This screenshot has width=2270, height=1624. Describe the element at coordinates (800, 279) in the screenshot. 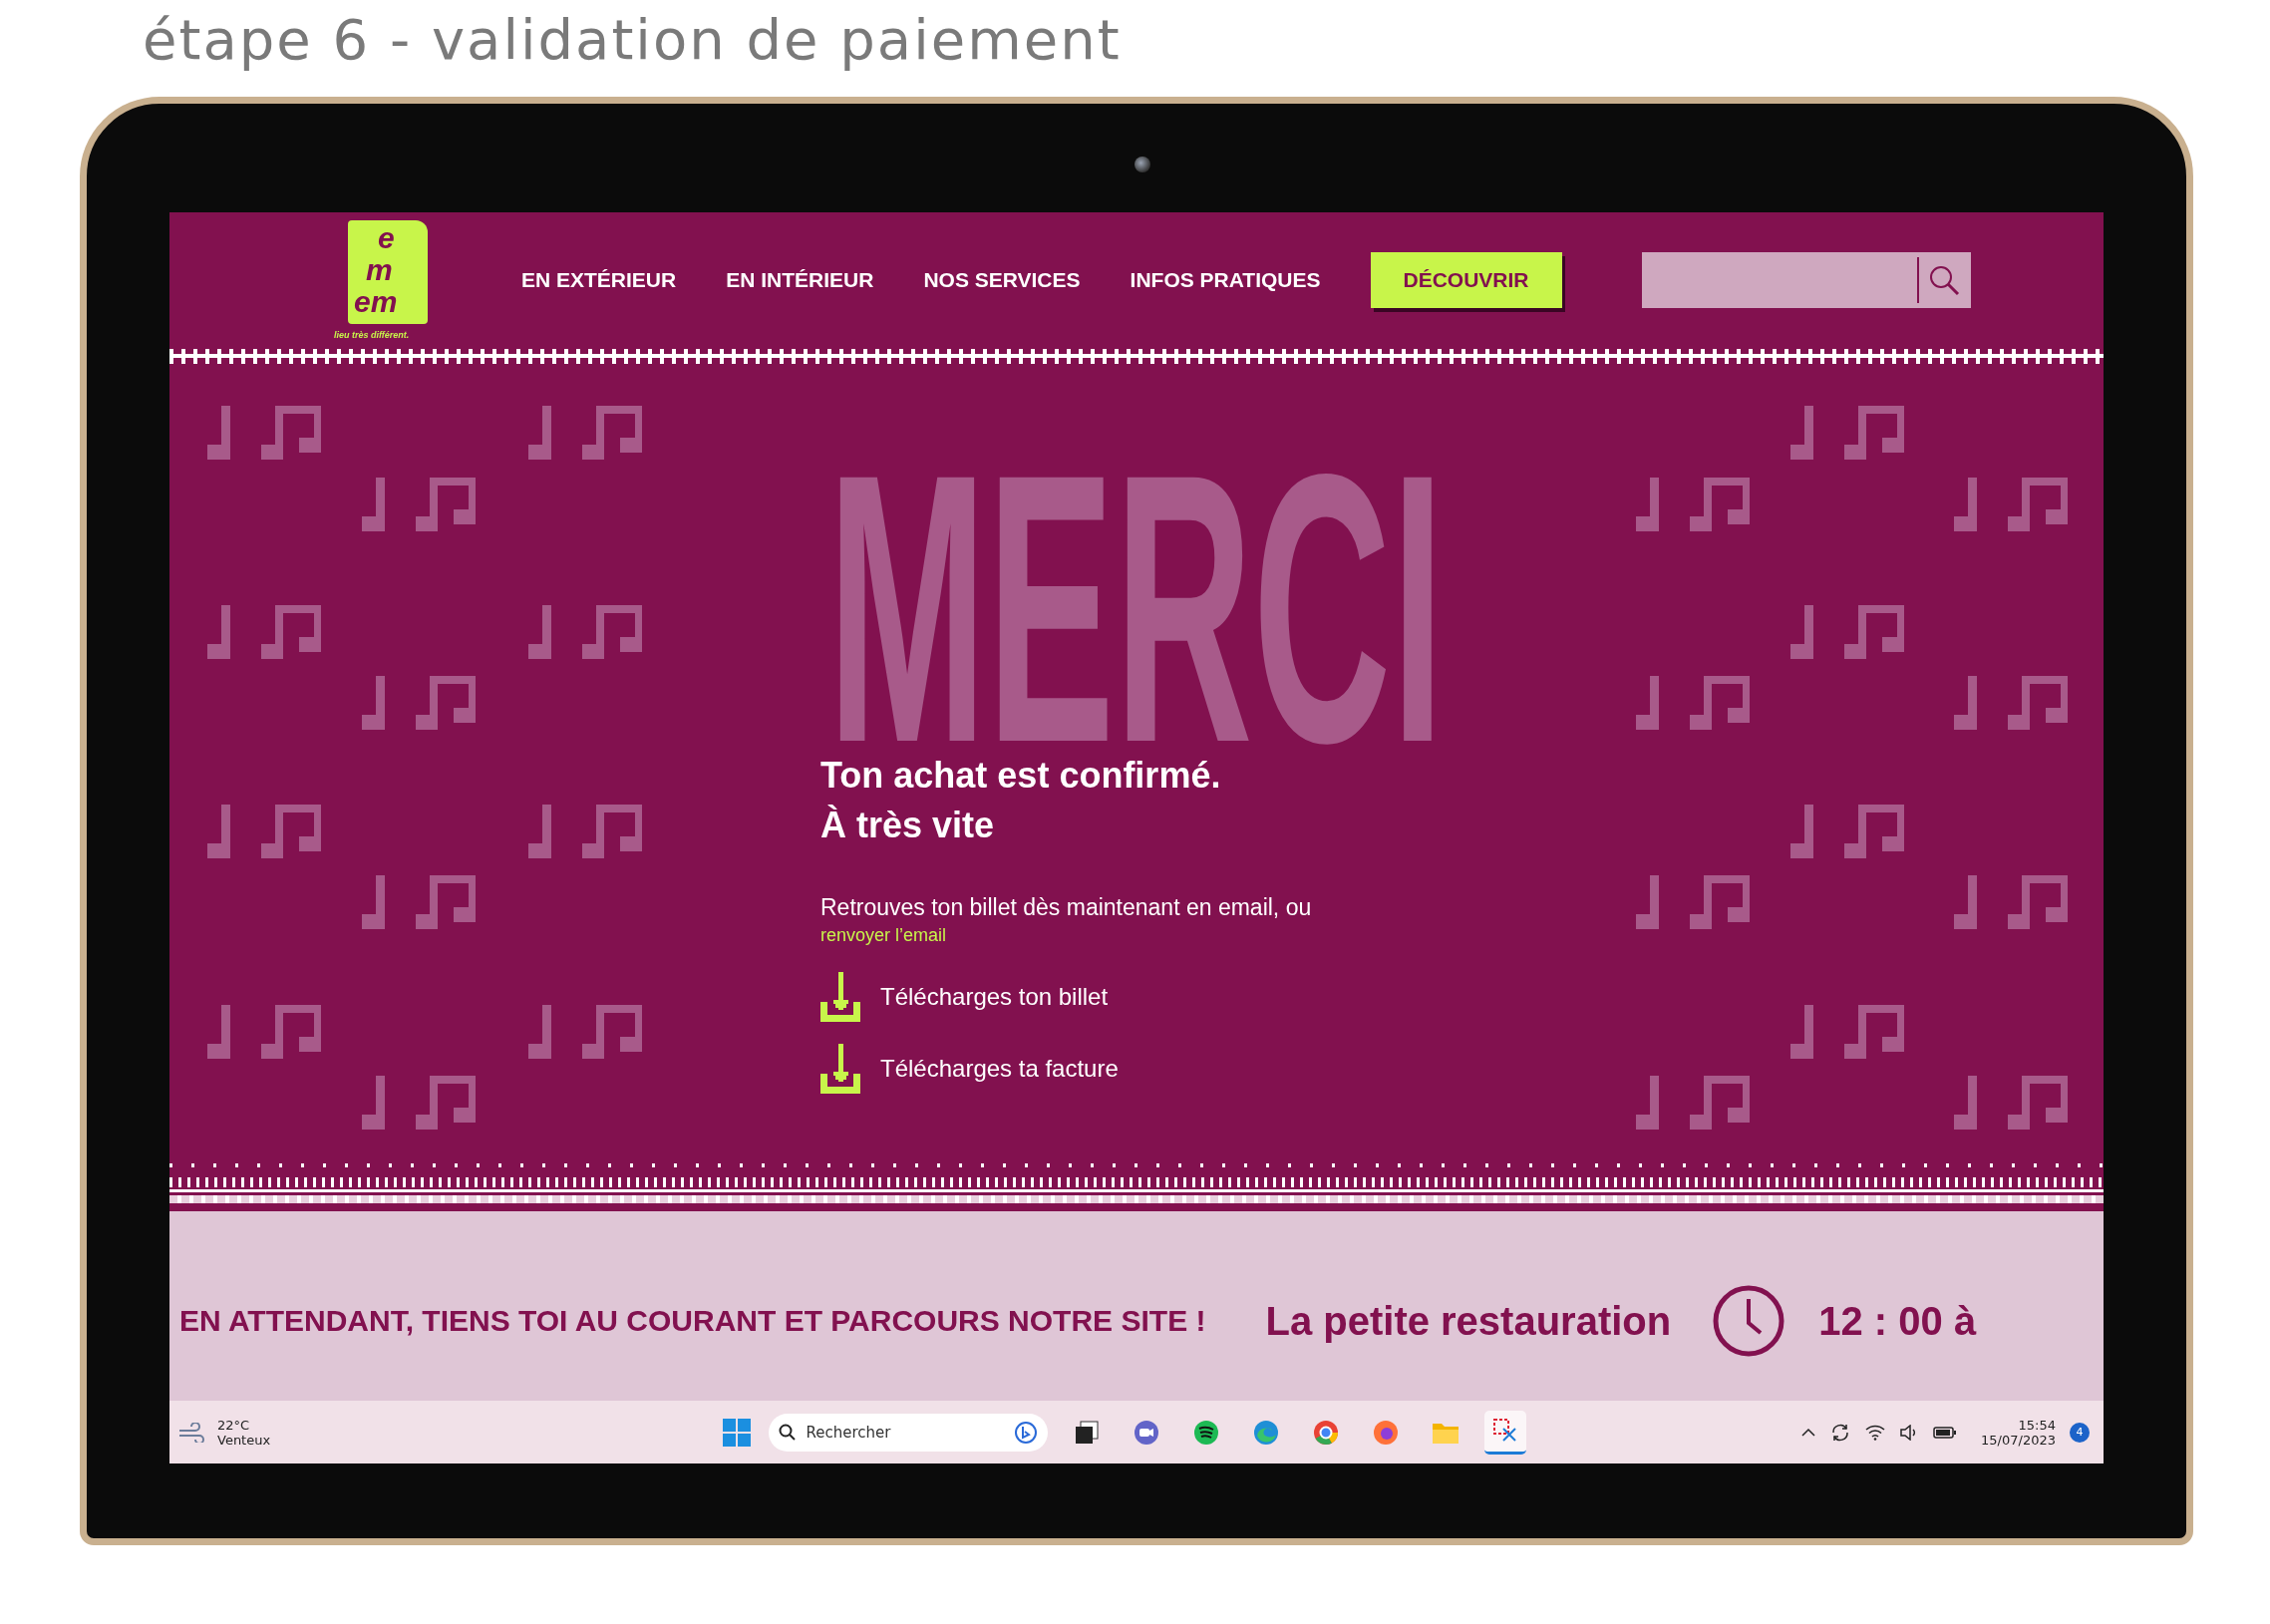

I see `nav-link: EN INTÉRIEUR` at that location.